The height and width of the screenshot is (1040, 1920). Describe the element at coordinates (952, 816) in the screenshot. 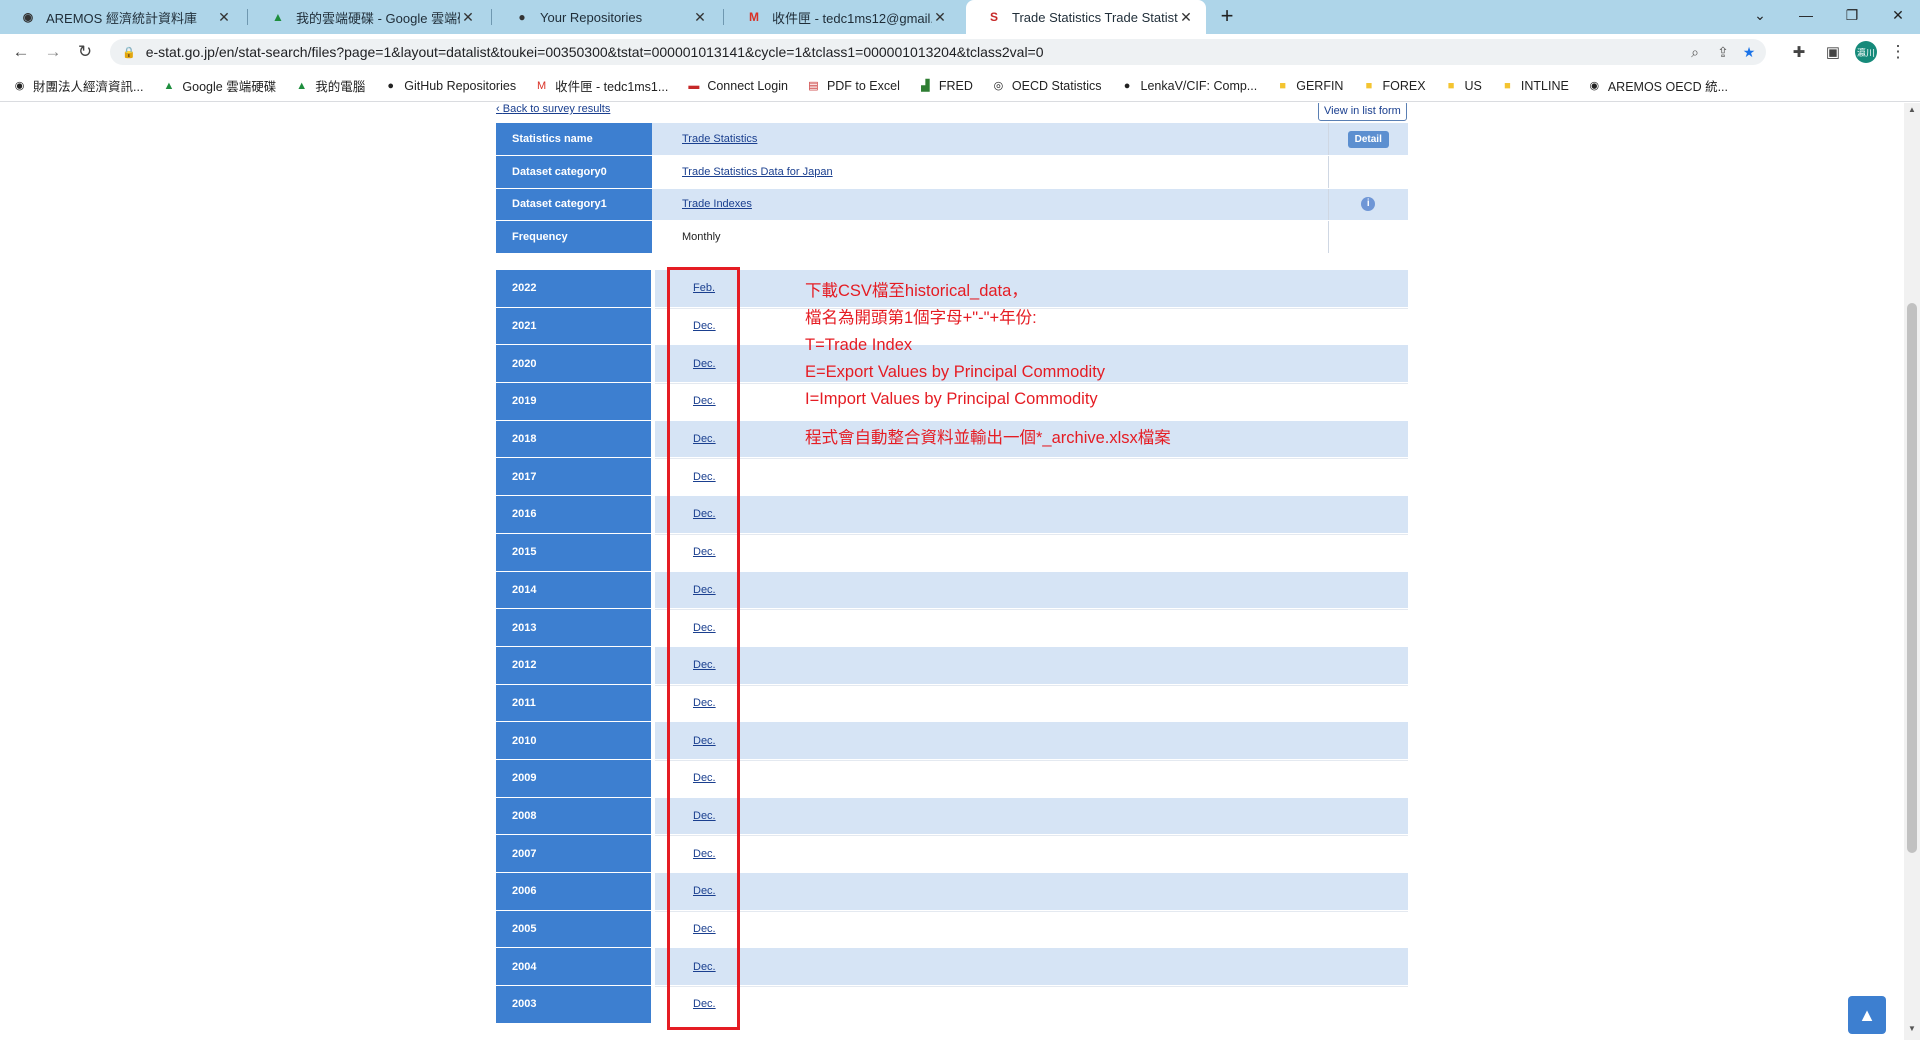

I see `year-row: 2008 Dec.` at that location.